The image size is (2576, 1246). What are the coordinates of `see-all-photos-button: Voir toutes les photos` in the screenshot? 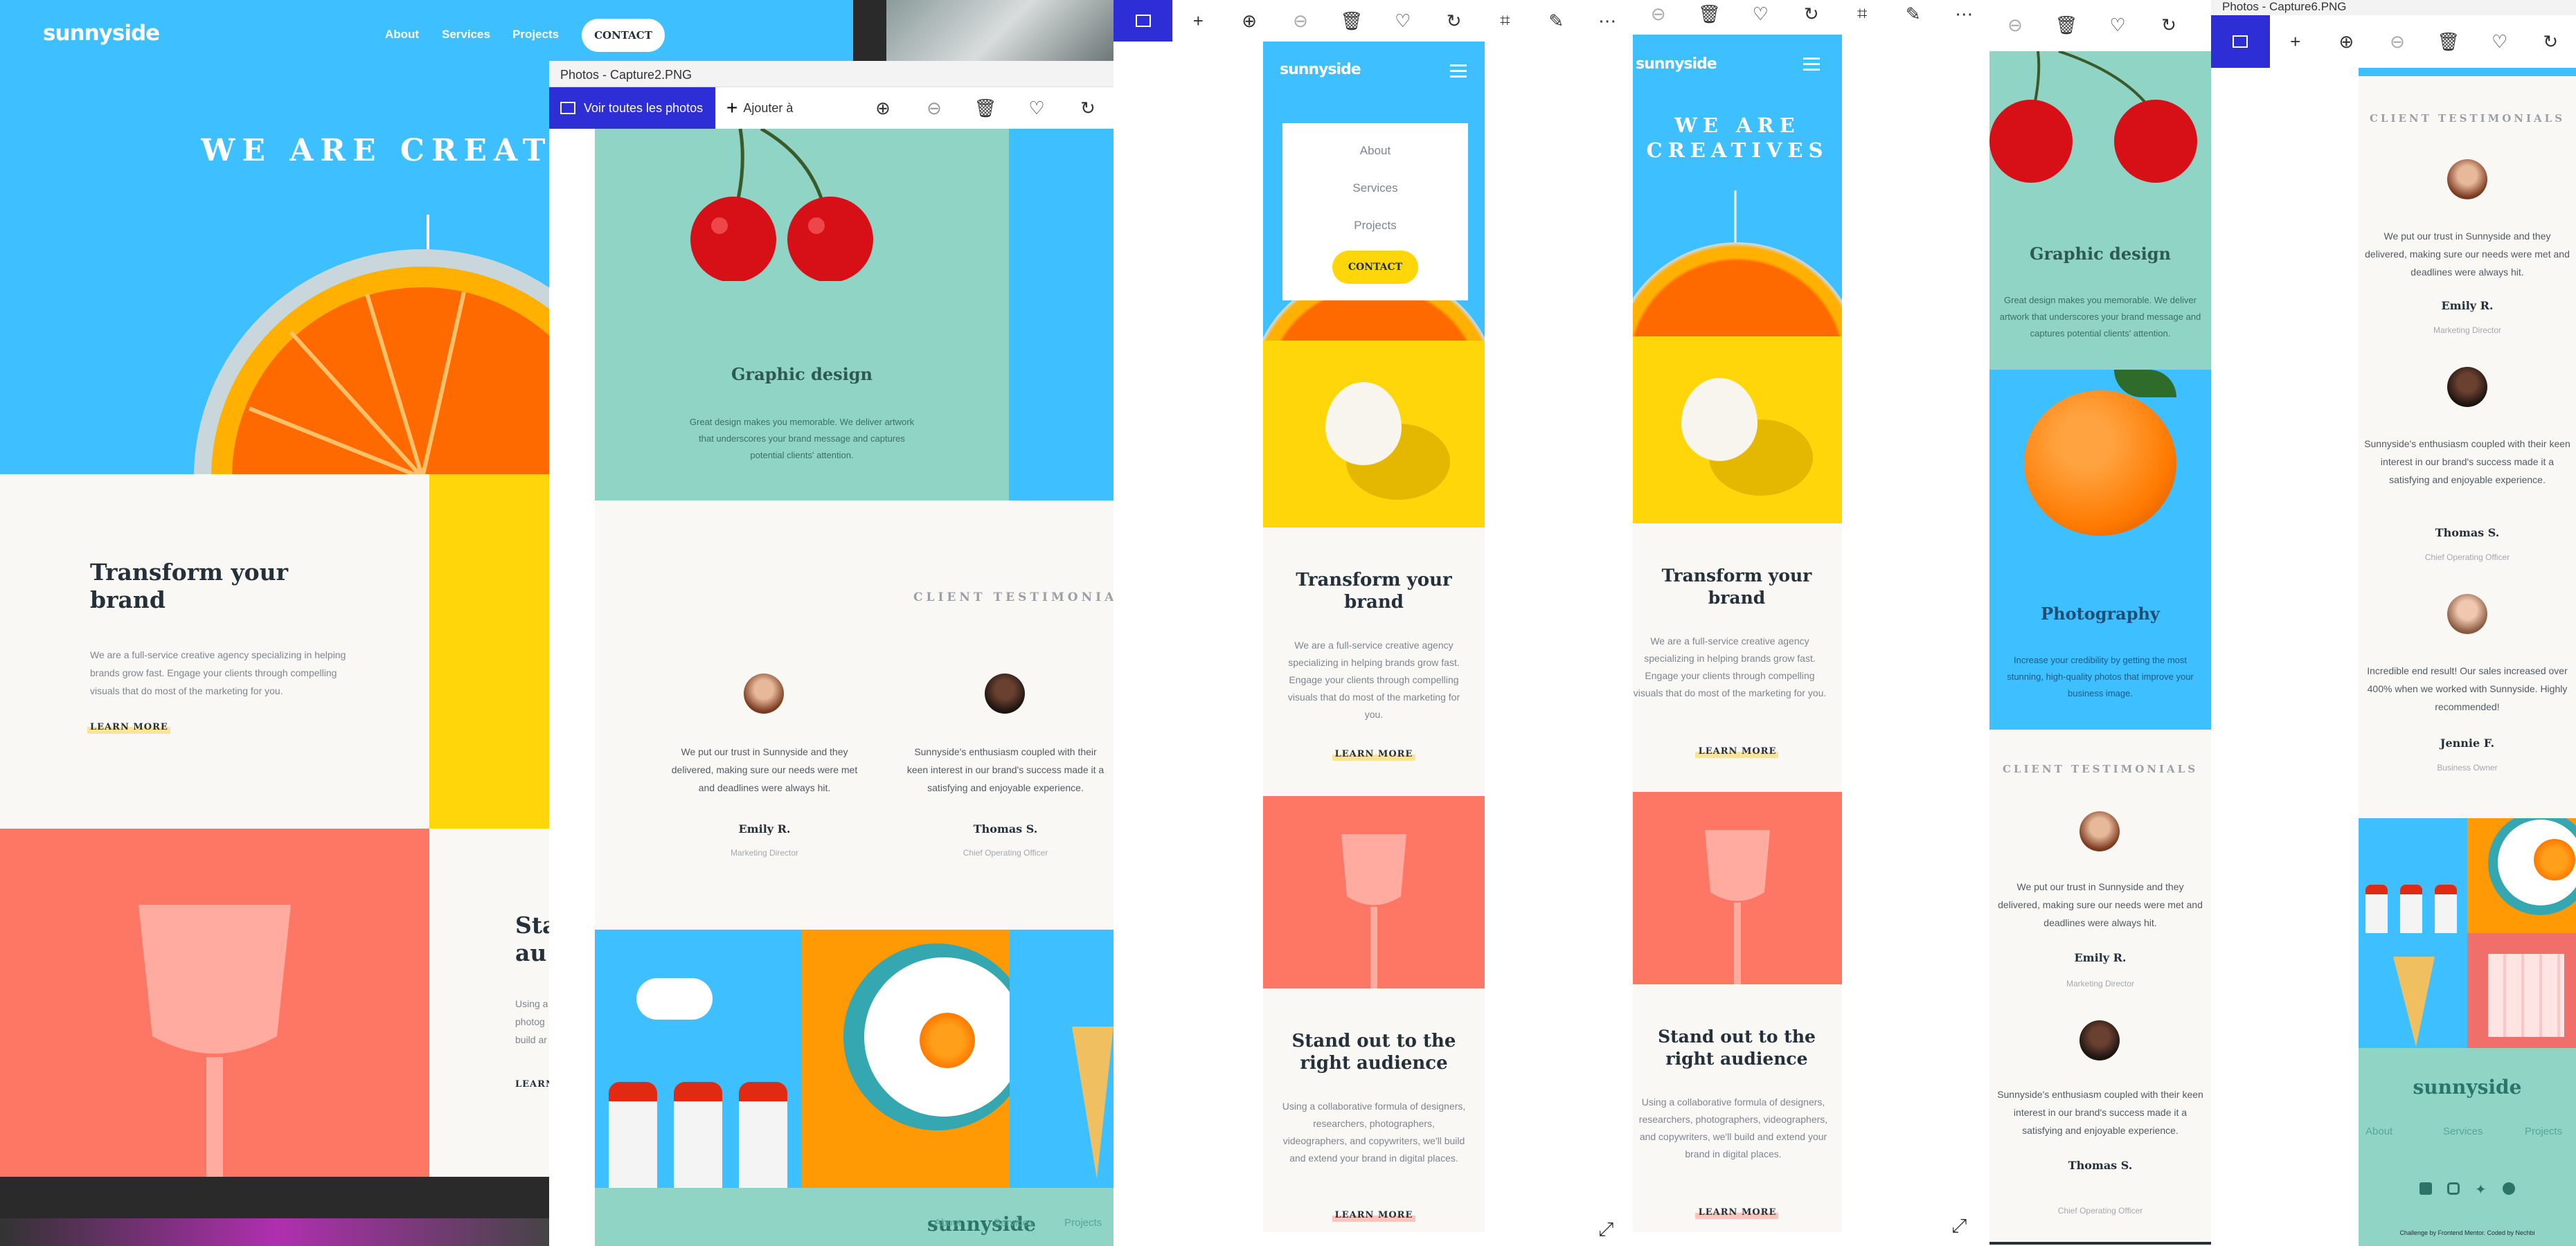 It's located at (632, 108).